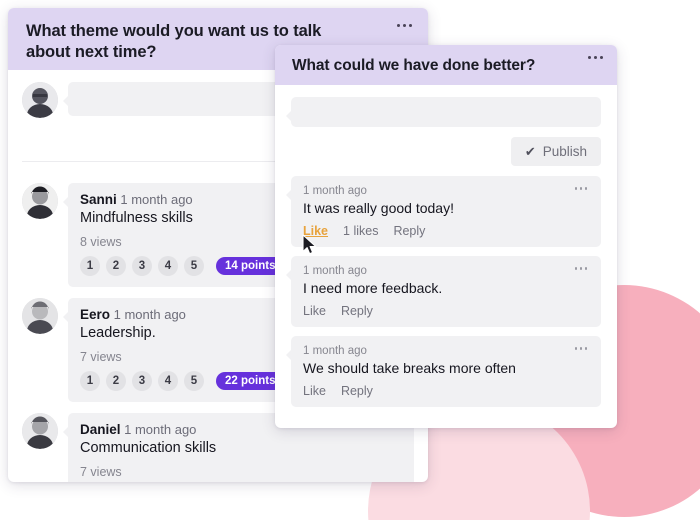 This screenshot has width=700, height=520. I want to click on composer-feedback, so click(446, 106).